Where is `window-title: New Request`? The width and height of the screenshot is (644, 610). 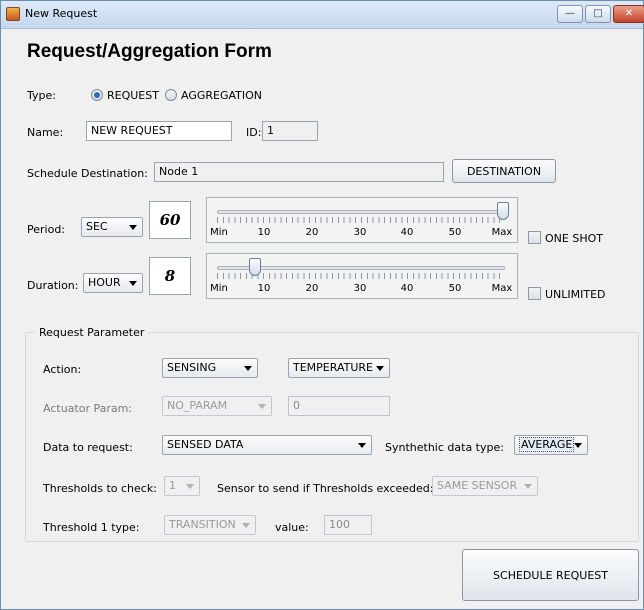
window-title: New Request is located at coordinates (61, 13).